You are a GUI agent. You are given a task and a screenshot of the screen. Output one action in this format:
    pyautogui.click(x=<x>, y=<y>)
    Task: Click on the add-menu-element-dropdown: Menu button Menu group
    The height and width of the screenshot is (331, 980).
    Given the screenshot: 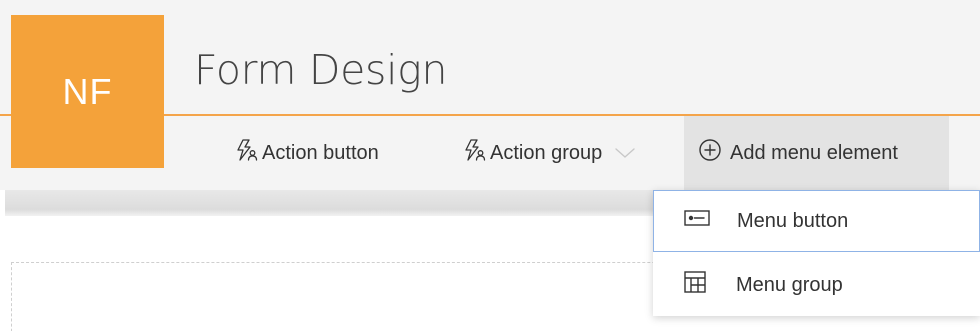 What is the action you would take?
    pyautogui.click(x=816, y=253)
    